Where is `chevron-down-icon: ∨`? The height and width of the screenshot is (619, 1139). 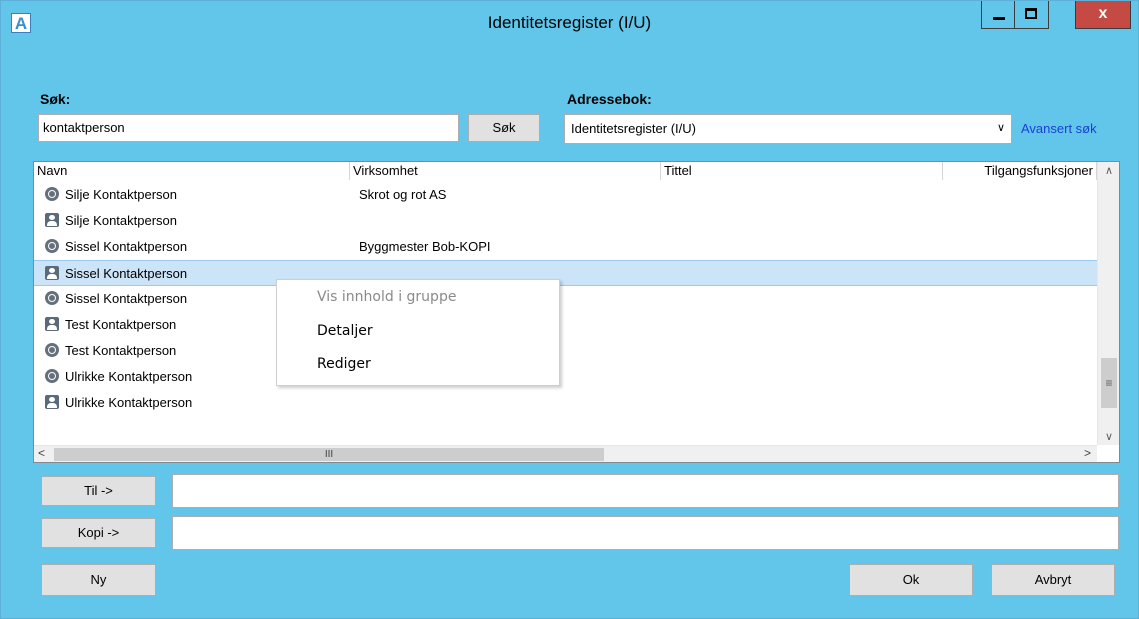
chevron-down-icon: ∨ is located at coordinates (1000, 128).